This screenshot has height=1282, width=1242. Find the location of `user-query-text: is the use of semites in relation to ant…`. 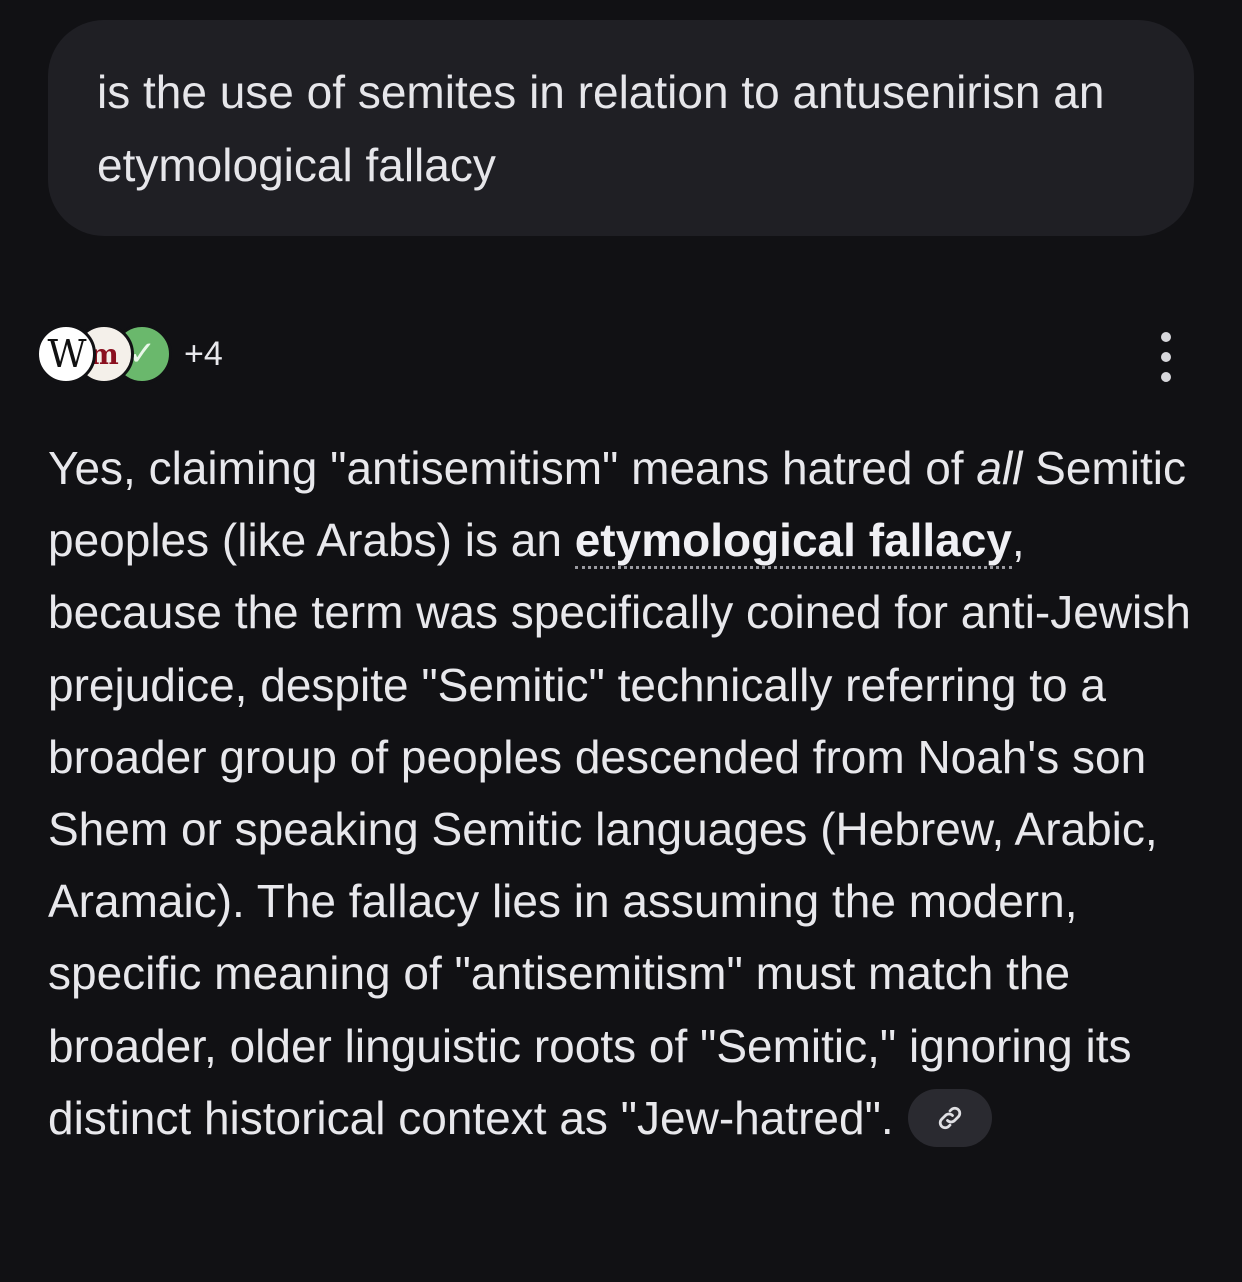

user-query-text: is the use of semites in relation to ant… is located at coordinates (601, 128).